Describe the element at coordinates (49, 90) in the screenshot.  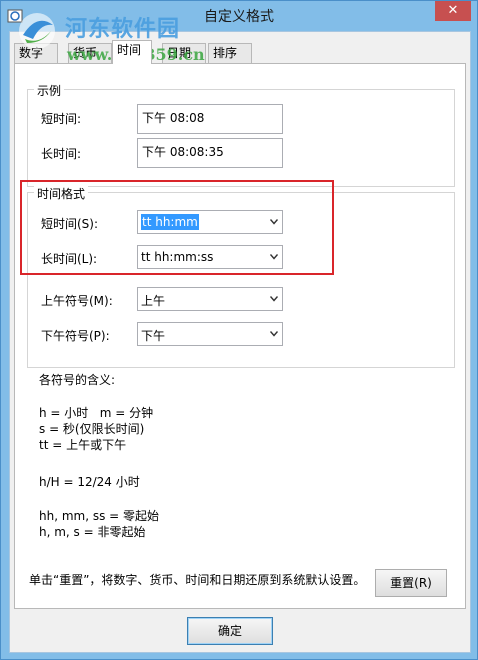
I see `example-legend: 示例` at that location.